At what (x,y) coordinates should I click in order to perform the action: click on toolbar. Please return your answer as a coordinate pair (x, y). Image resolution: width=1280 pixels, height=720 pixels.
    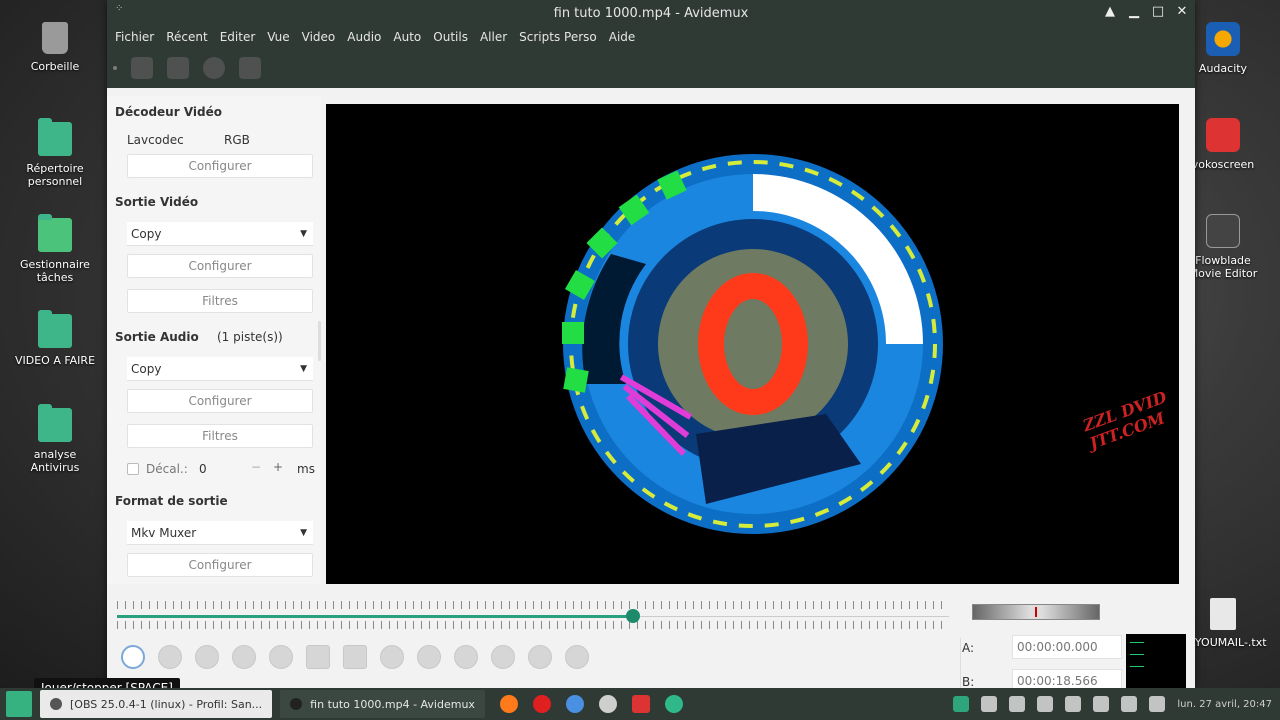
    Looking at the image, I should click on (651, 70).